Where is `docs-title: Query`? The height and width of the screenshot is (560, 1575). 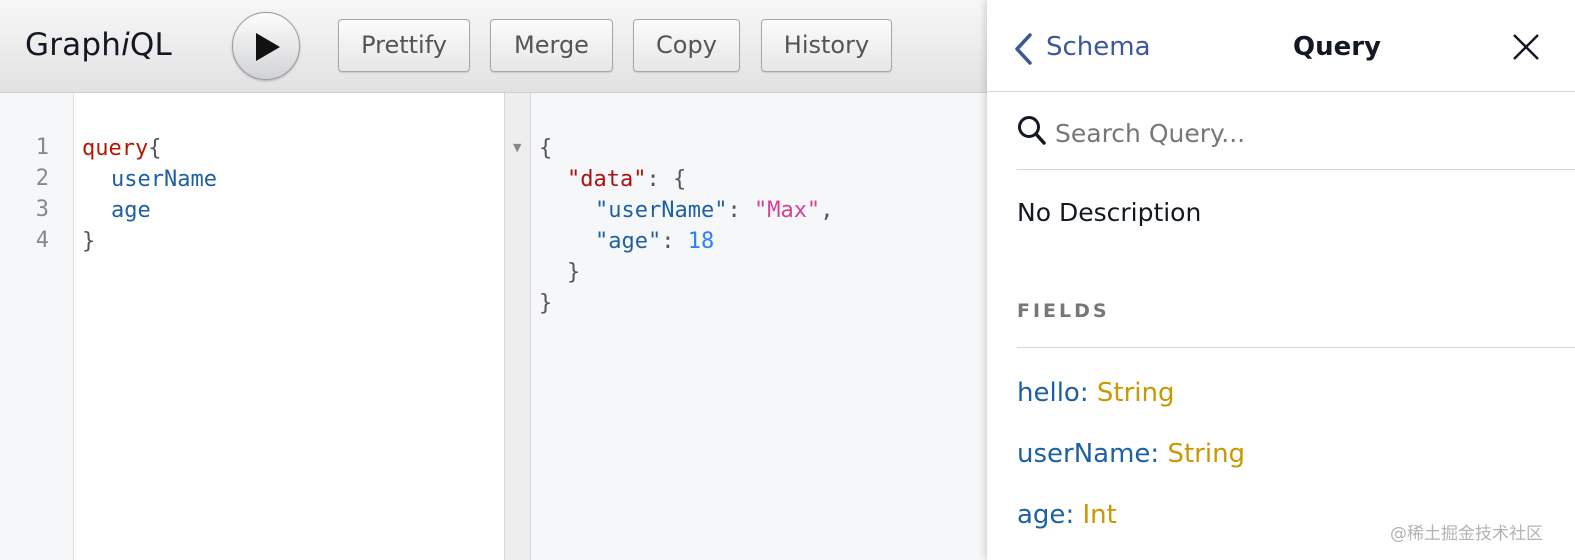
docs-title: Query is located at coordinates (1337, 47).